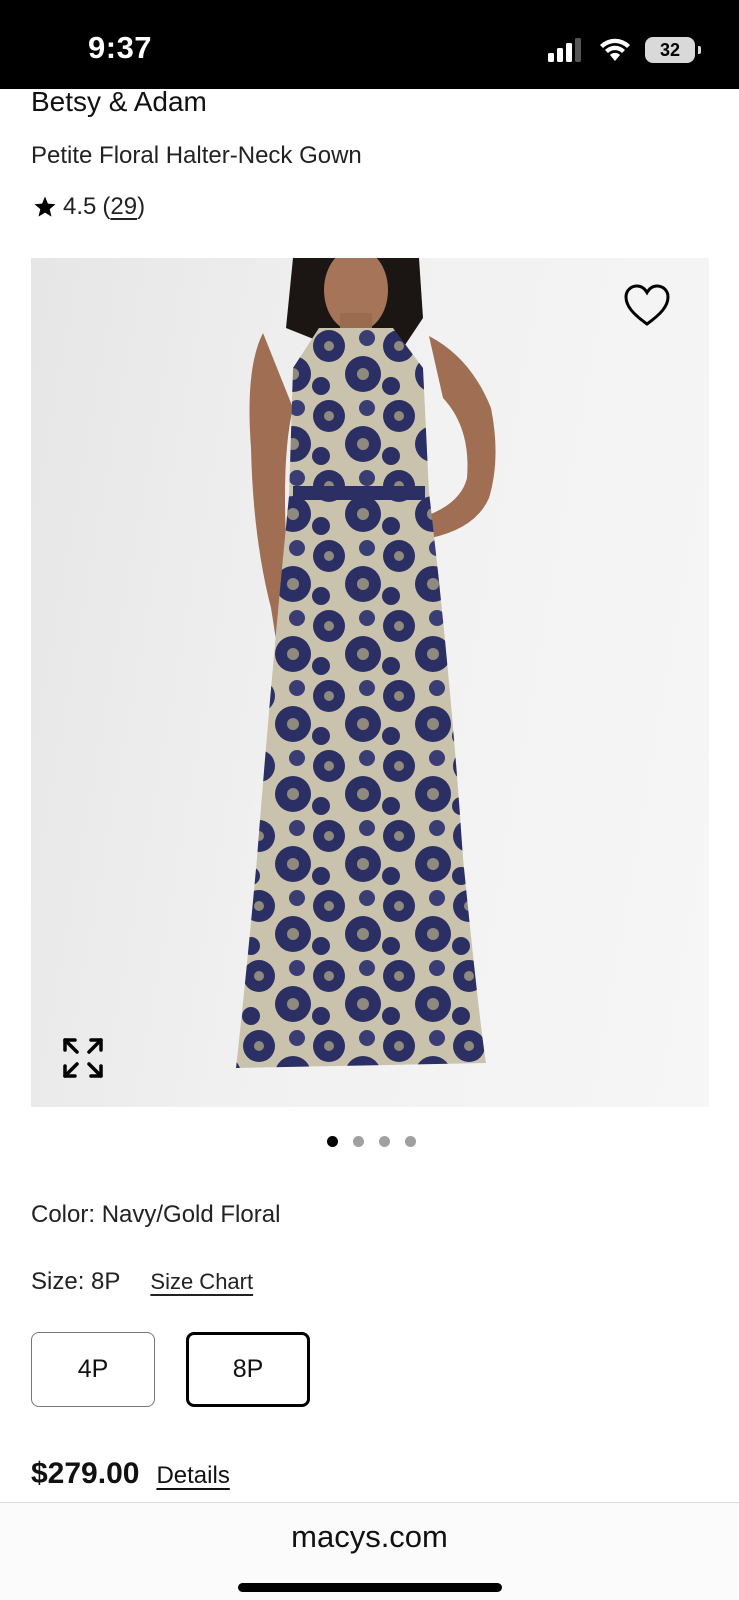  What do you see at coordinates (142, 1282) in the screenshot?
I see `size-selector-header: Size: 8P Size Chart` at bounding box center [142, 1282].